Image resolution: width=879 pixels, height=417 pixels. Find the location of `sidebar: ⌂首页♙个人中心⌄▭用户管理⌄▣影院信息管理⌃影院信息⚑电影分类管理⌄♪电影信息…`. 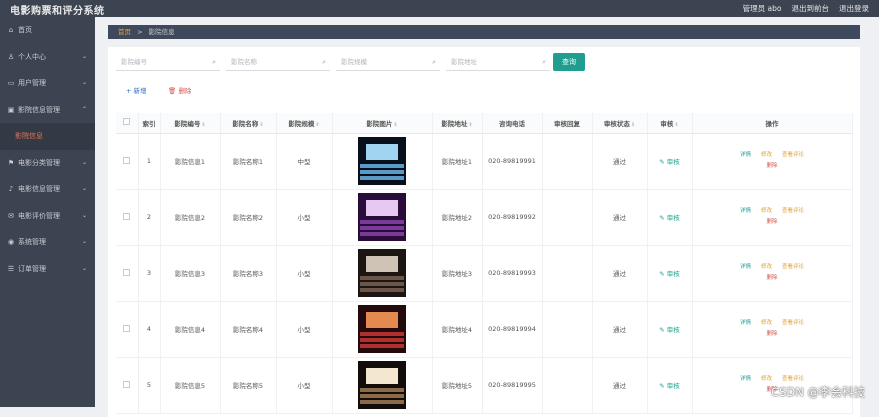

sidebar: ⌂首页♙个人中心⌄▭用户管理⌄▣影院信息管理⌃影院信息⚑电影分类管理⌄♪电影信息… is located at coordinates (47, 212).